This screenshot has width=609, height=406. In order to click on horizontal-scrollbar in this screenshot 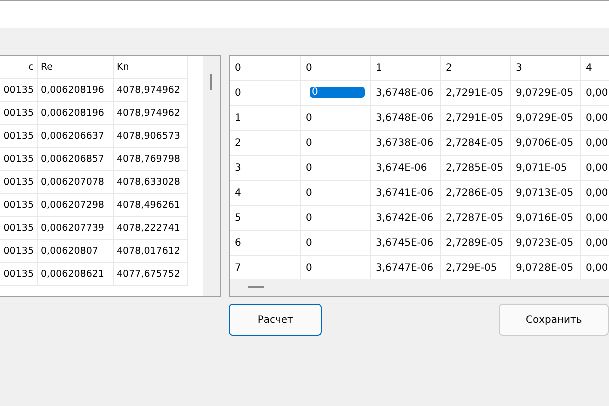, I will do `click(419, 287)`.